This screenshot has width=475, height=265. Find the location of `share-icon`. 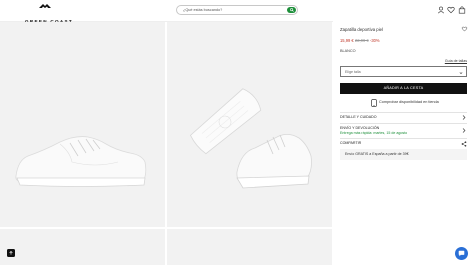

share-icon is located at coordinates (464, 143).